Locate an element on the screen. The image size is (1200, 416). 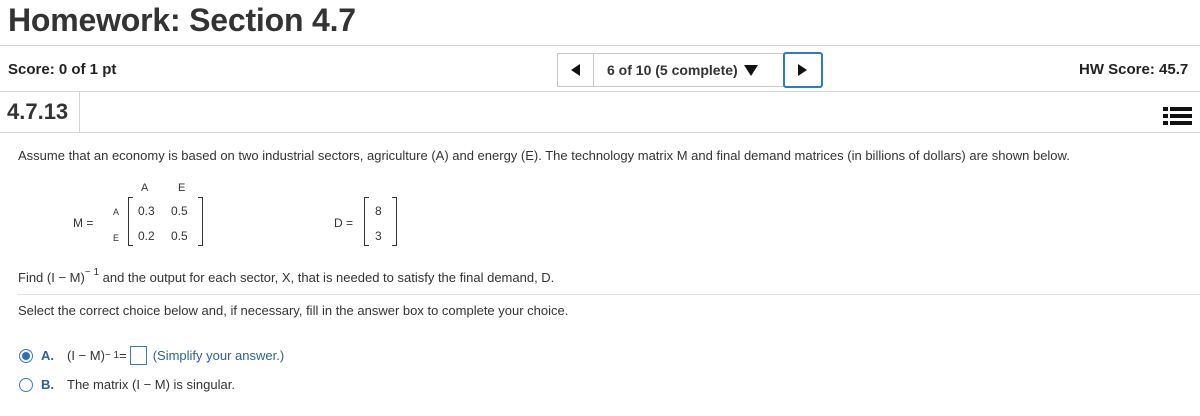
question-number: 4.7.13 is located at coordinates (38, 111).